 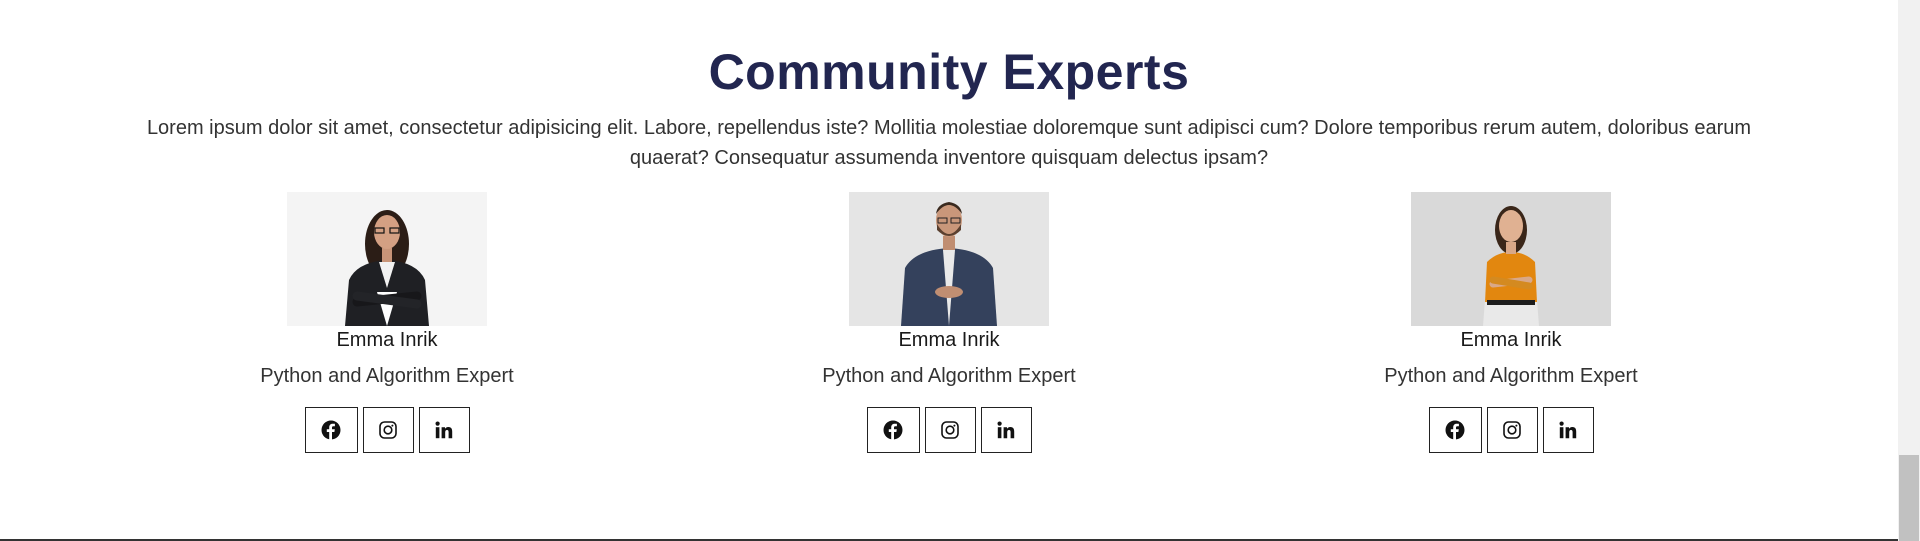 What do you see at coordinates (1909, 498) in the screenshot?
I see `scrollbar-thumb` at bounding box center [1909, 498].